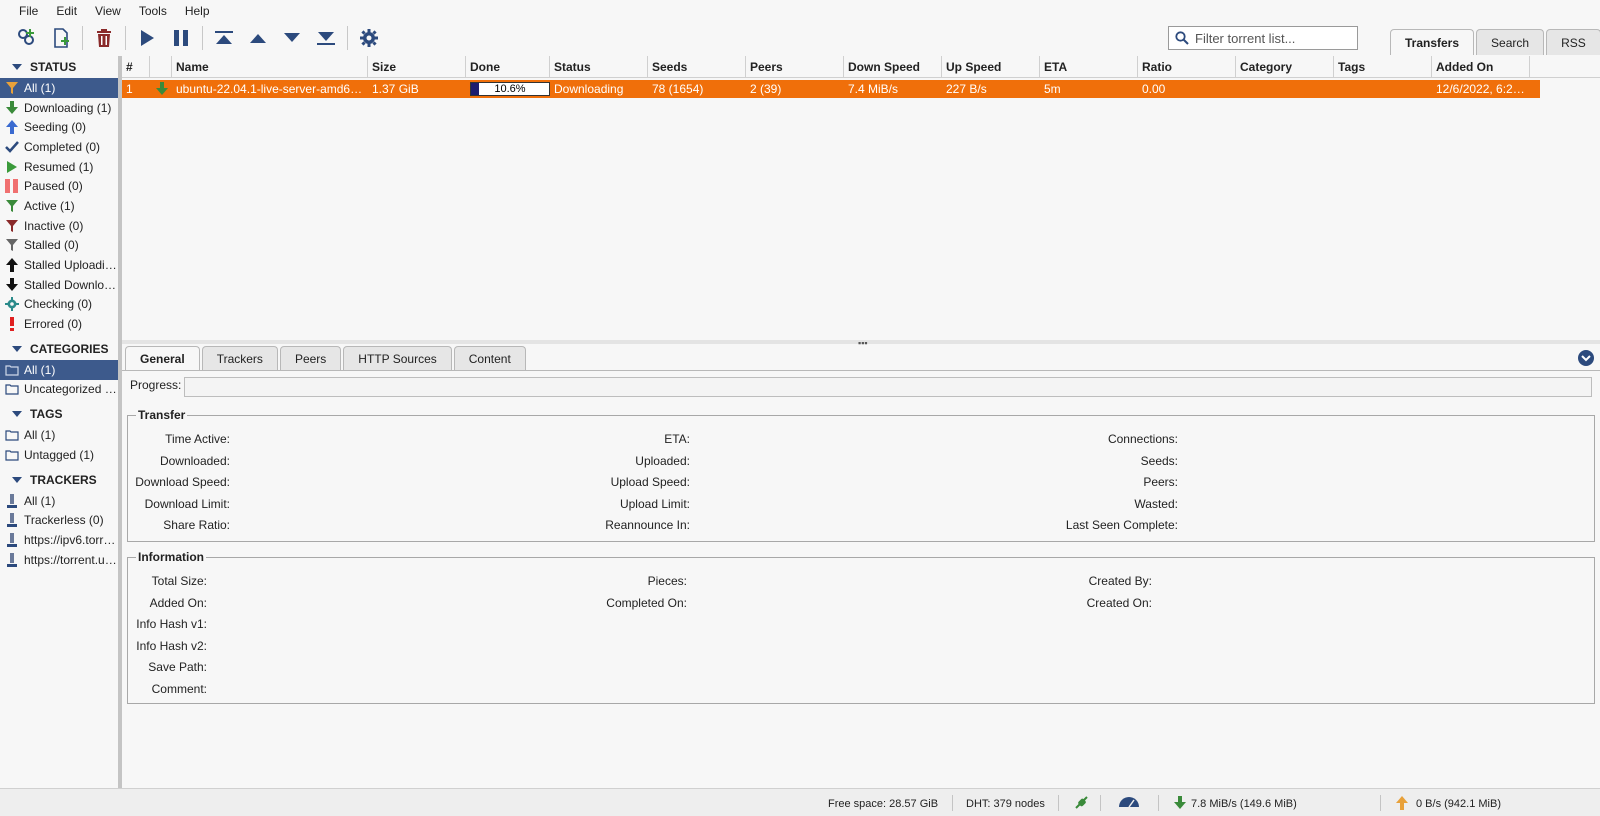 The width and height of the screenshot is (1600, 816). What do you see at coordinates (1510, 42) in the screenshot?
I see `tab-search: Search` at bounding box center [1510, 42].